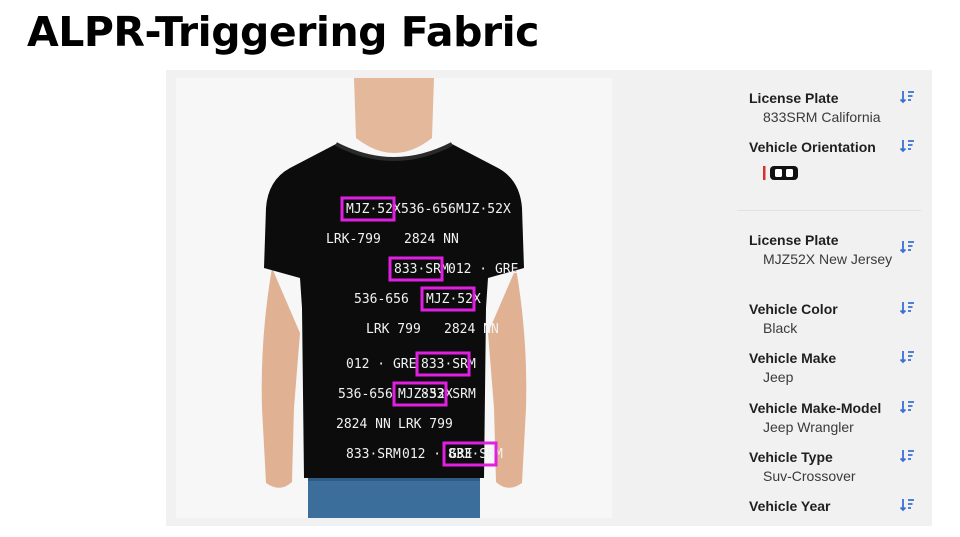 The height and width of the screenshot is (537, 960). Describe the element at coordinates (834, 368) in the screenshot. I see `field-vehicle-make: Vehicle Make Jeep` at that location.